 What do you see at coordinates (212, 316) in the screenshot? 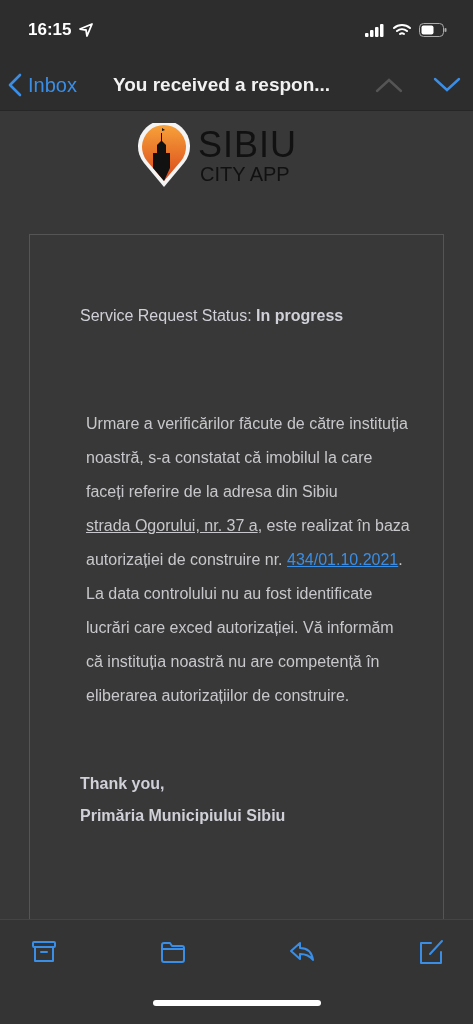
I see `status-line: Service Request Status: In progress` at bounding box center [212, 316].